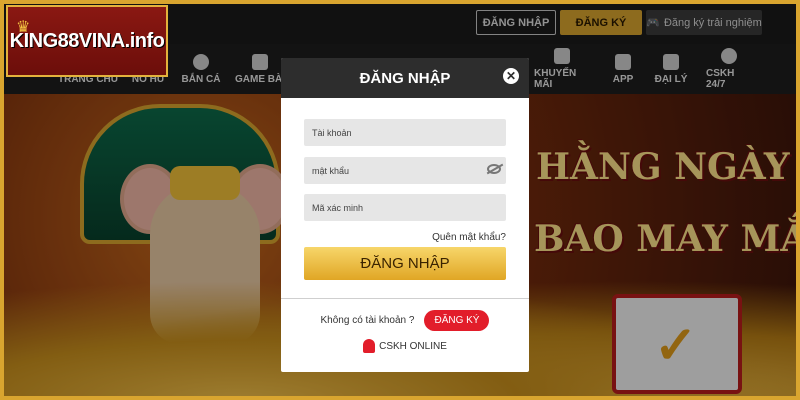 The width and height of the screenshot is (800, 400). I want to click on no-account-row: Không có tài khoản ? ĐĂNG KÝ, so click(405, 320).